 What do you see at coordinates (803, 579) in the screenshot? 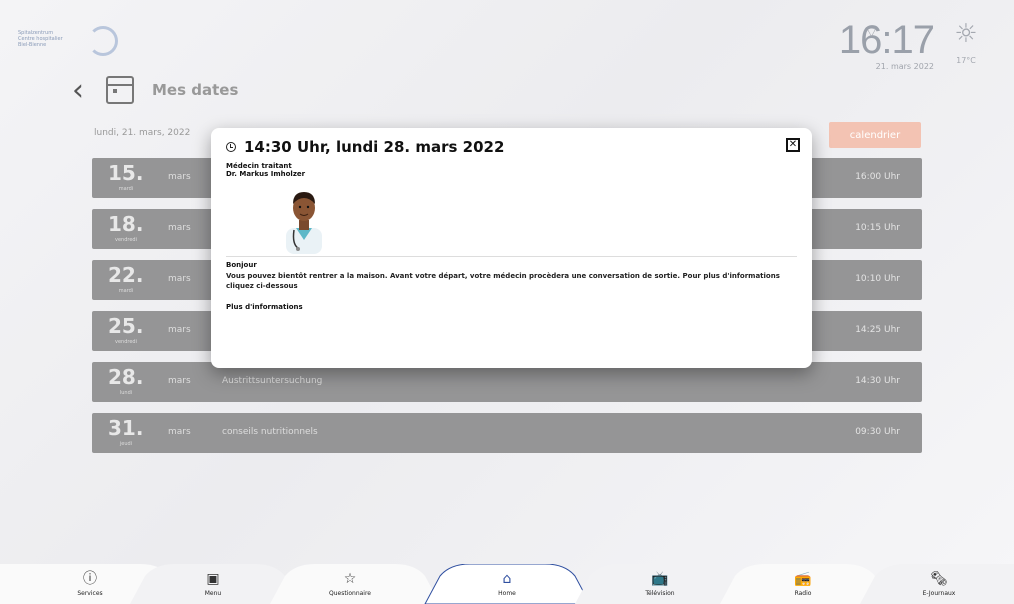
I see `radio-icon: 📻` at bounding box center [803, 579].